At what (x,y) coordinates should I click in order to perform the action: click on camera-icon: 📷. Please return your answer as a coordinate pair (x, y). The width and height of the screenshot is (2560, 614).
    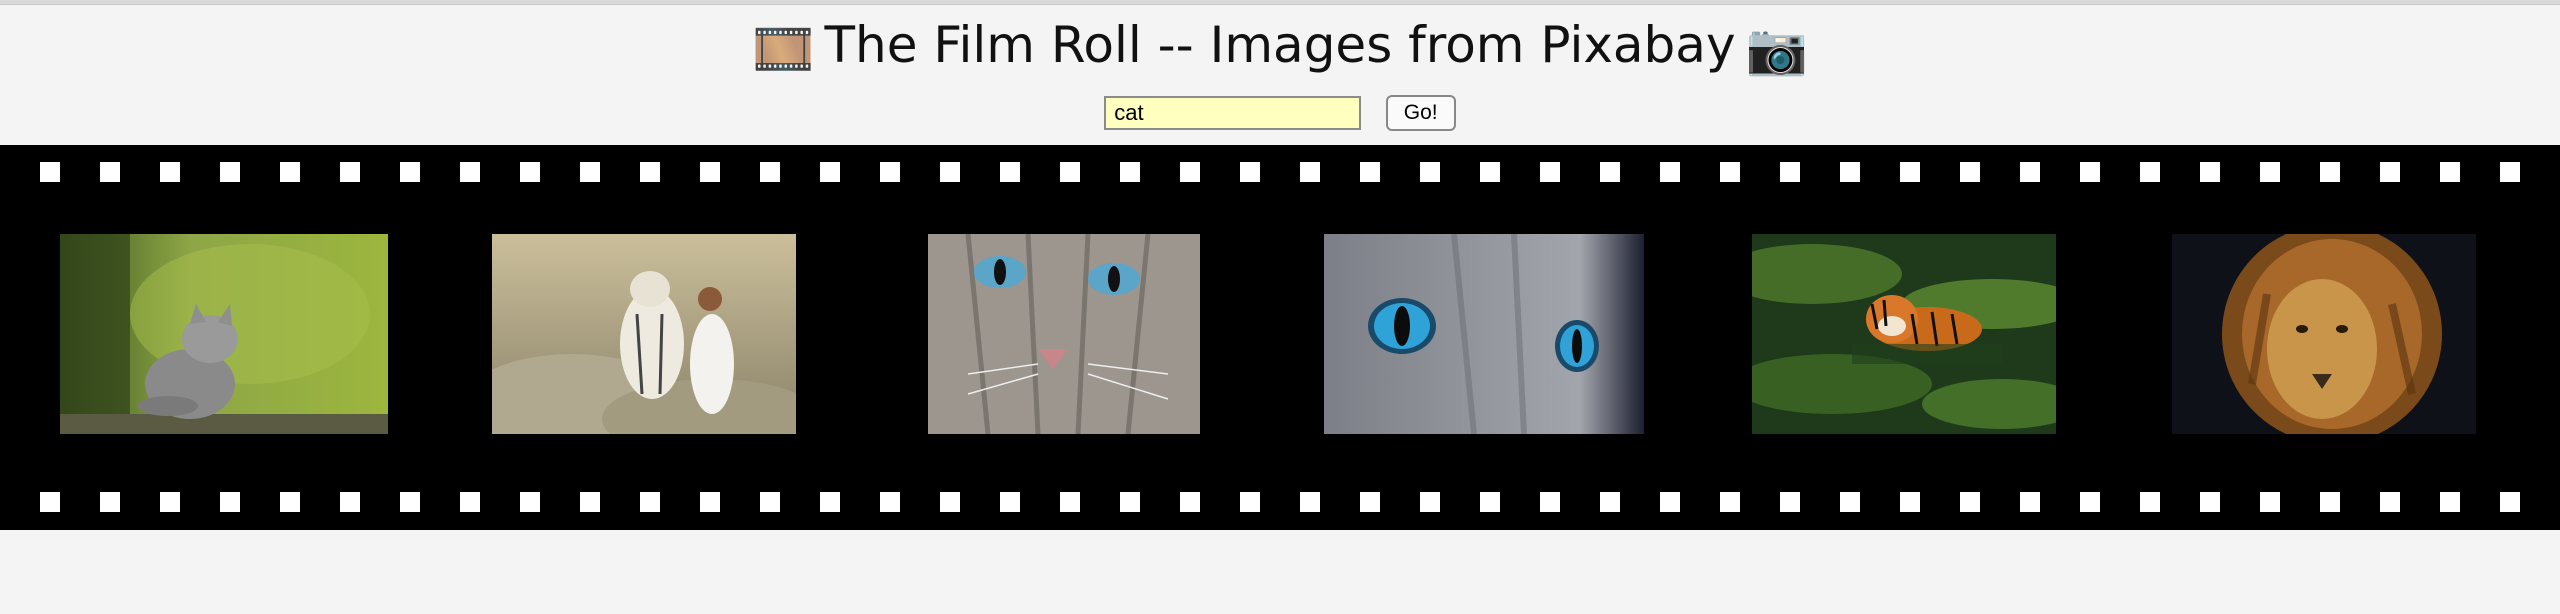
    Looking at the image, I should click on (1776, 48).